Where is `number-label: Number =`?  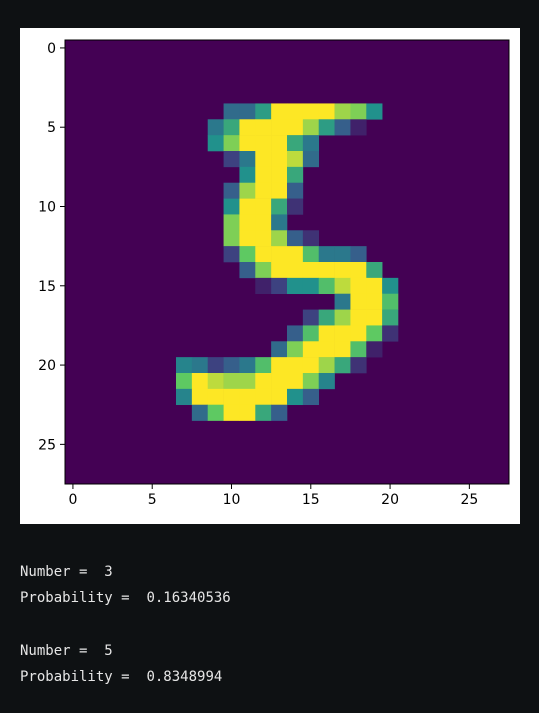
number-label: Number = is located at coordinates (58, 572).